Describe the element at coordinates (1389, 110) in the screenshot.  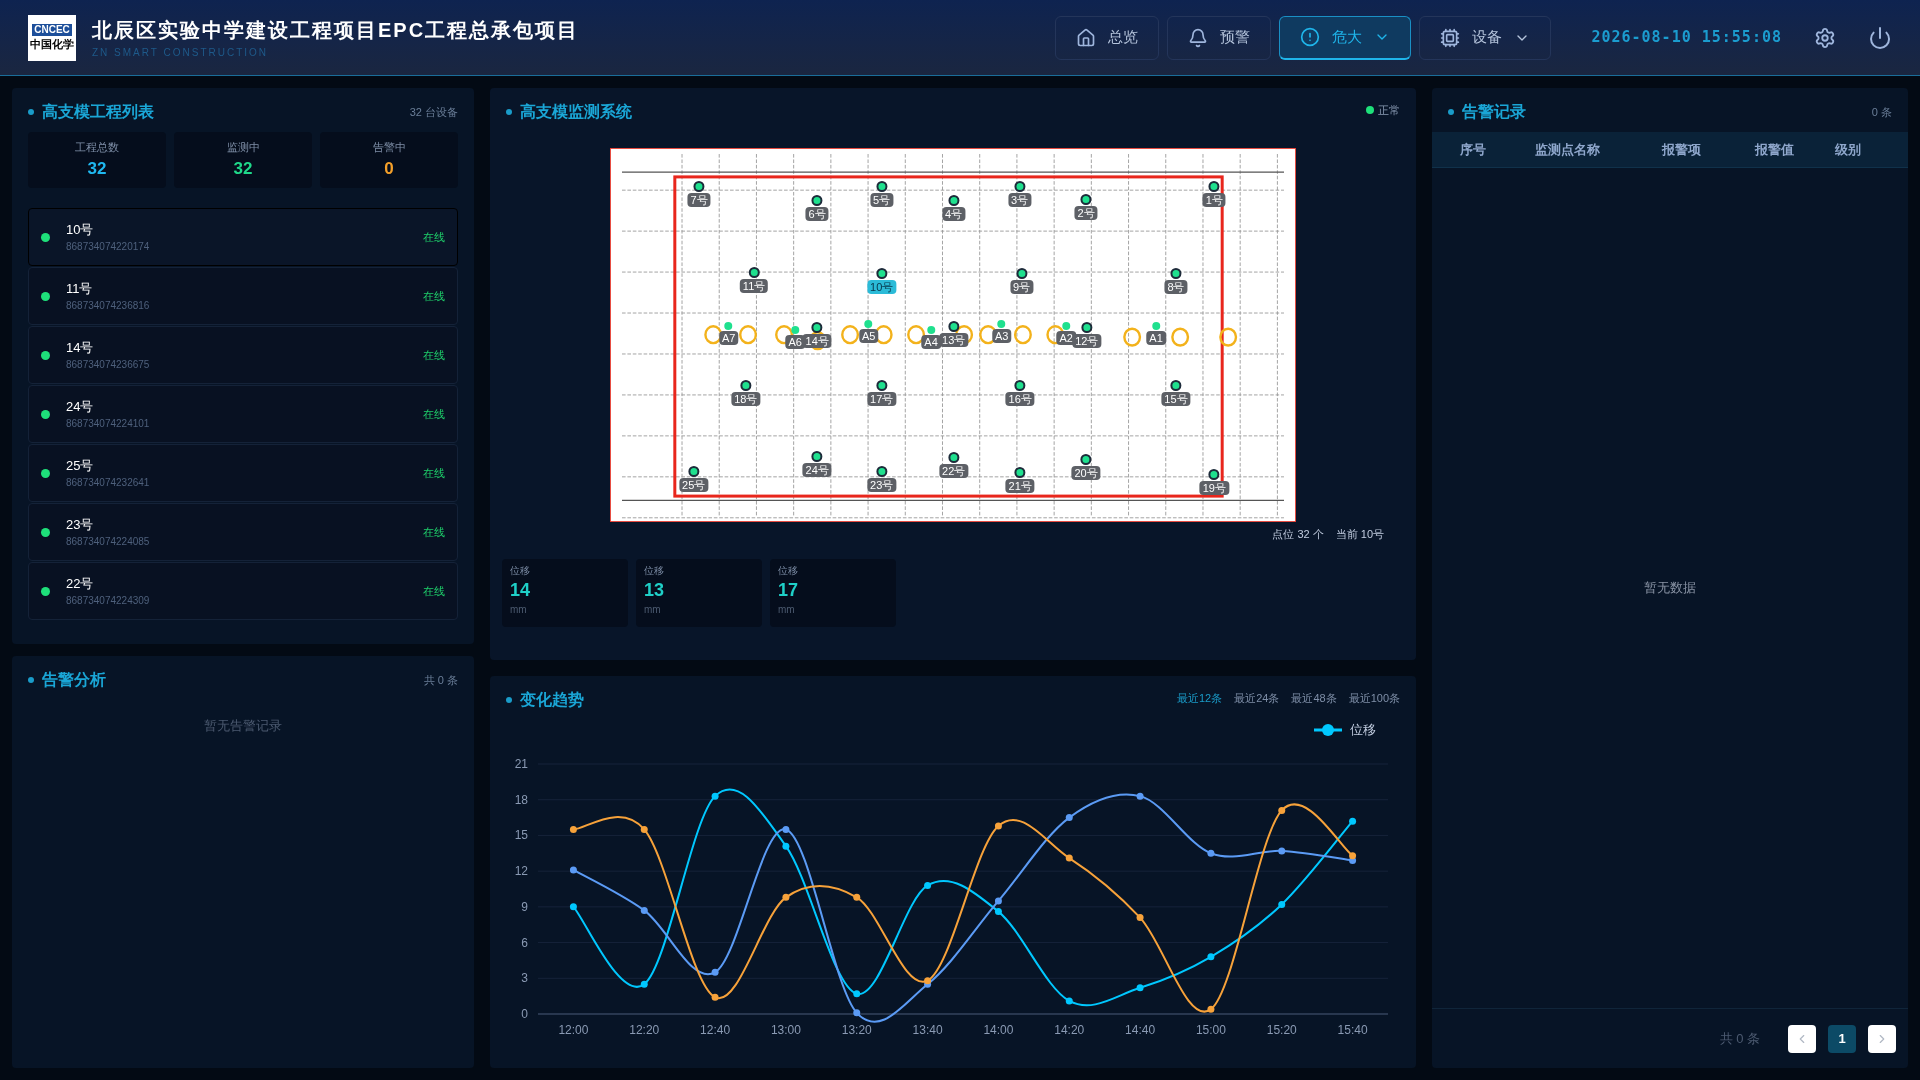
I see `status-text: 正常` at that location.